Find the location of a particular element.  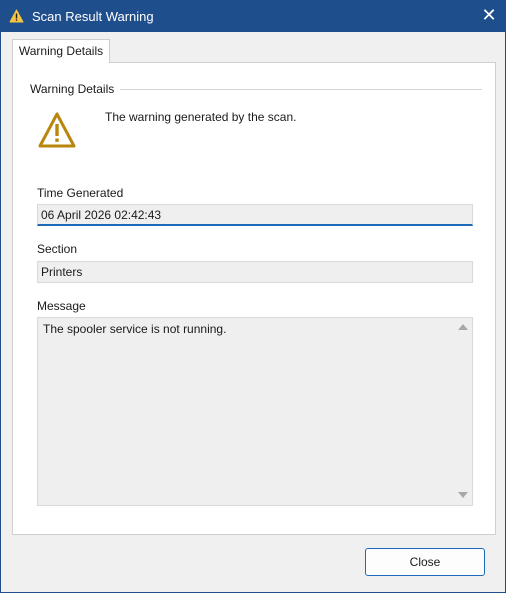

group-divider is located at coordinates (301, 89).